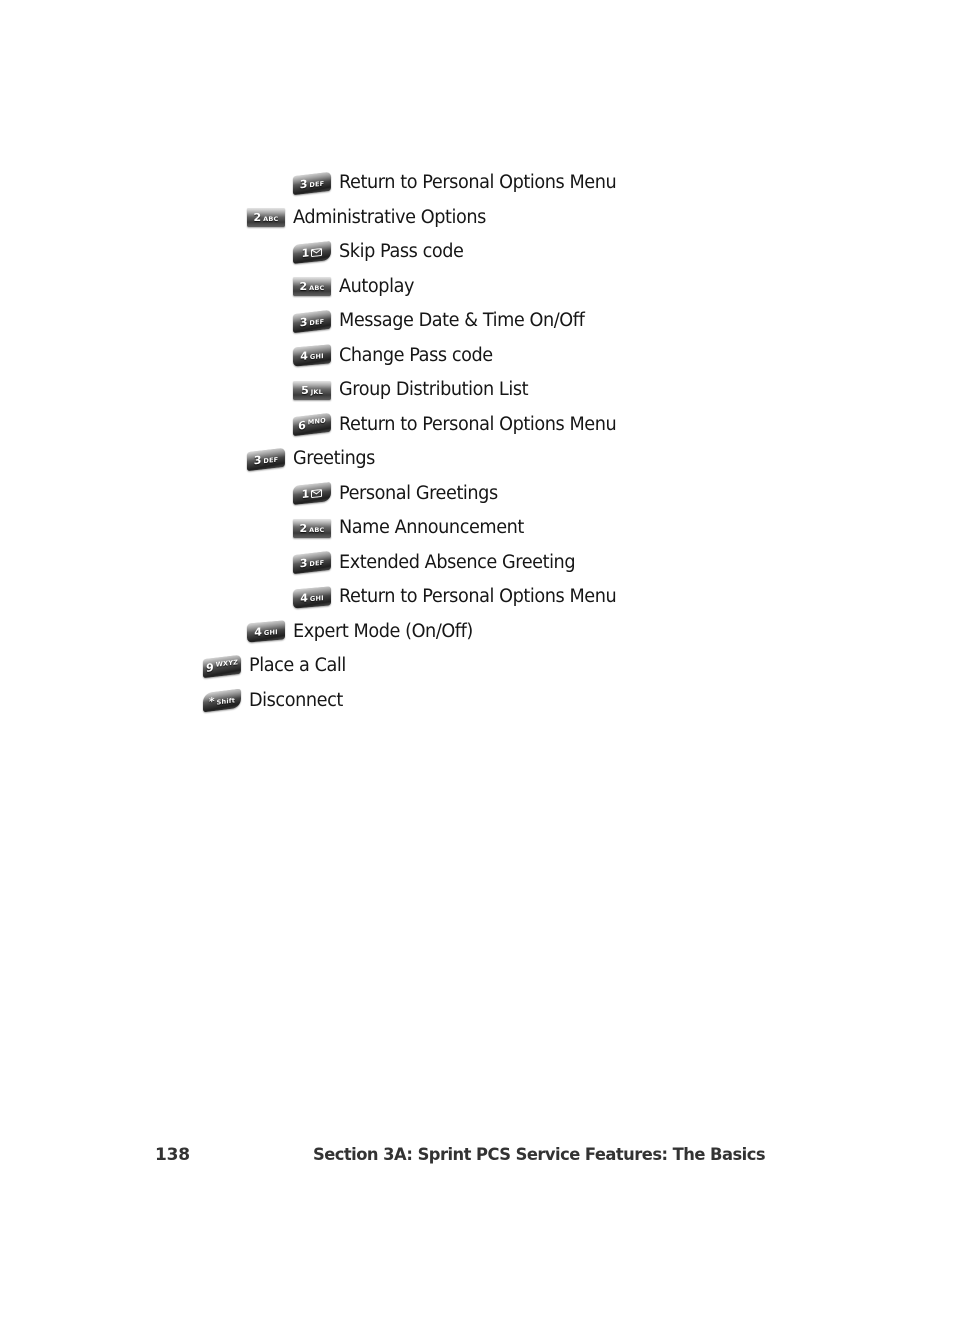 This screenshot has height=1323, width=954. I want to click on menu-item: 3 DEF Message Date & Time On/Off, so click(477, 321).